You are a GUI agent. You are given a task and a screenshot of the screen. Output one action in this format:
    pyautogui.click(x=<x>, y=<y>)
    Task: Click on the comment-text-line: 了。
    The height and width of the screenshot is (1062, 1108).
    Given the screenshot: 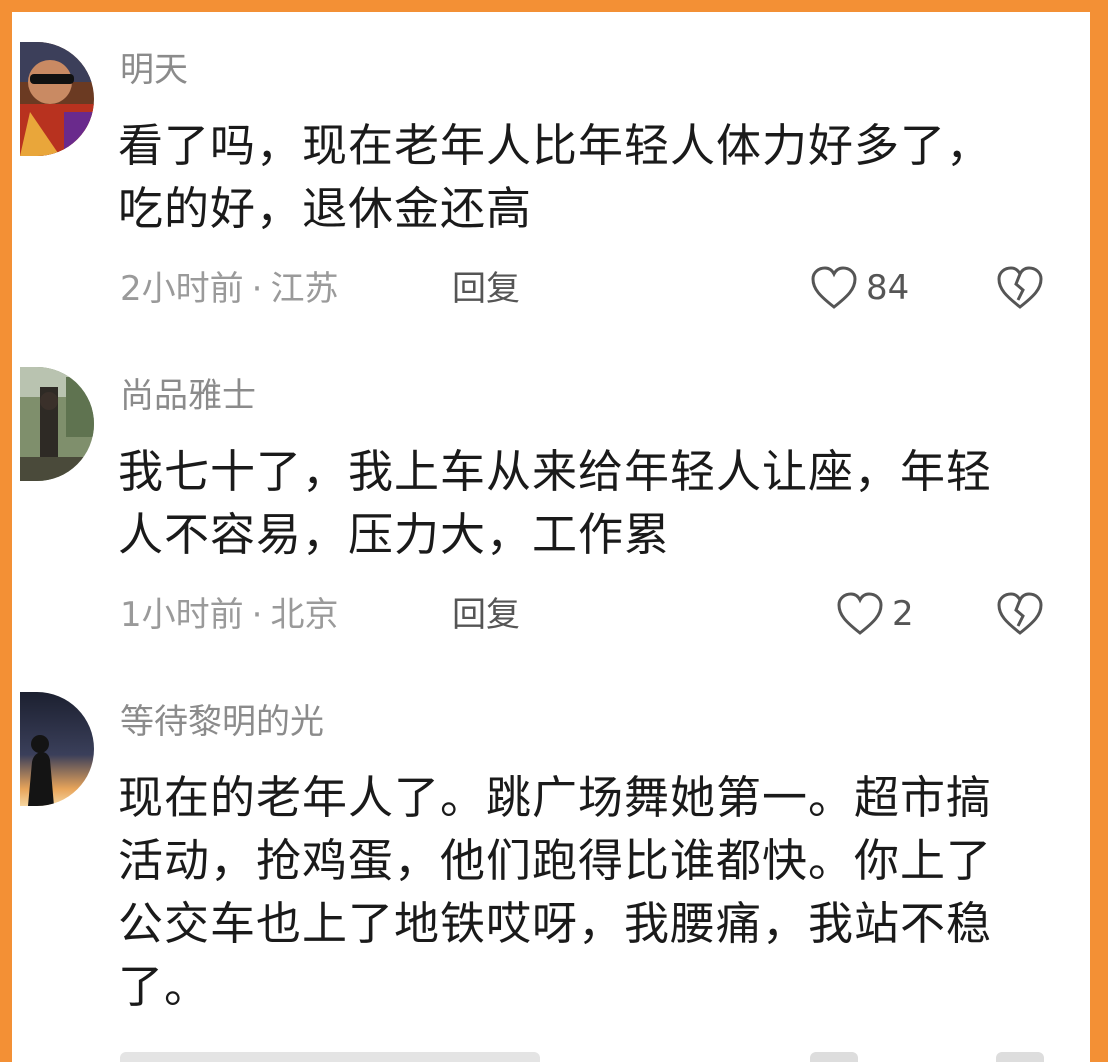 What is the action you would take?
    pyautogui.click(x=164, y=986)
    